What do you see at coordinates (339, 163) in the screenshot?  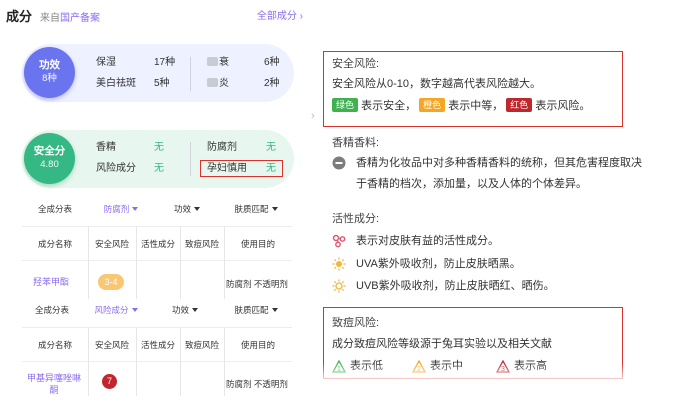 I see `minus-circle-icon` at bounding box center [339, 163].